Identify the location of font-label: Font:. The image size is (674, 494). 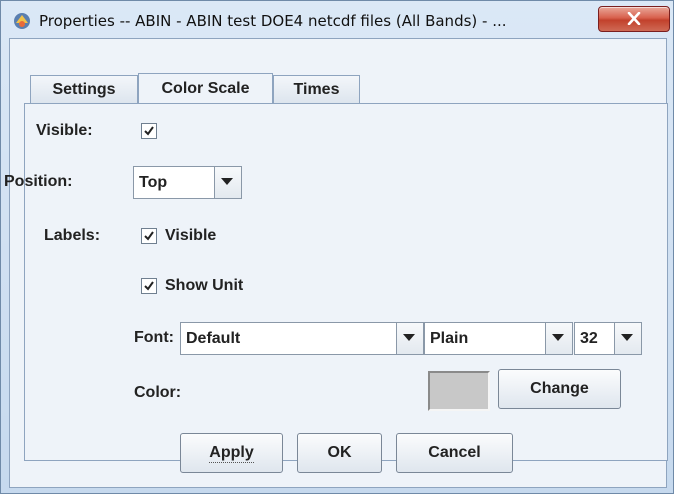
(154, 337).